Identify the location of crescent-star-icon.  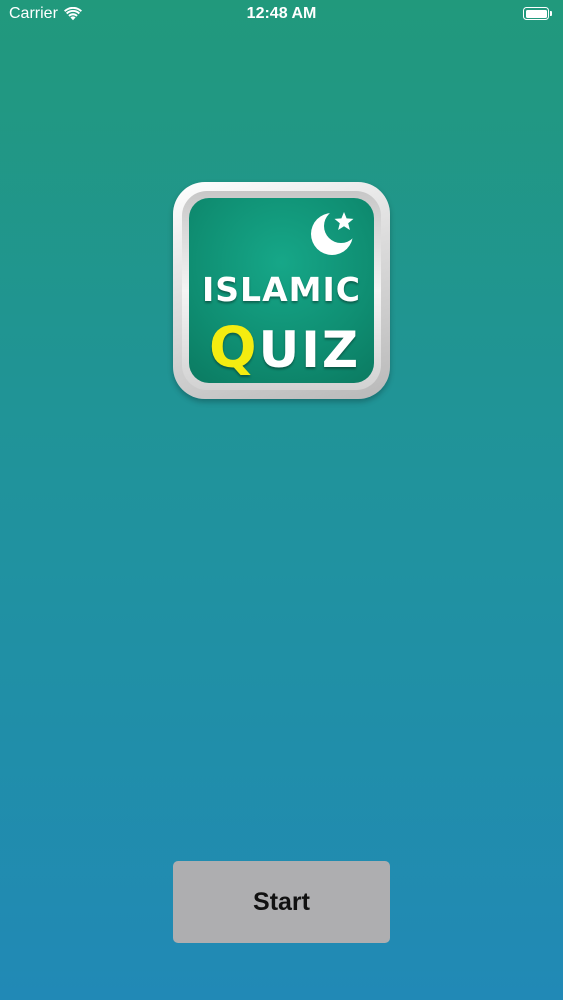
(332, 233).